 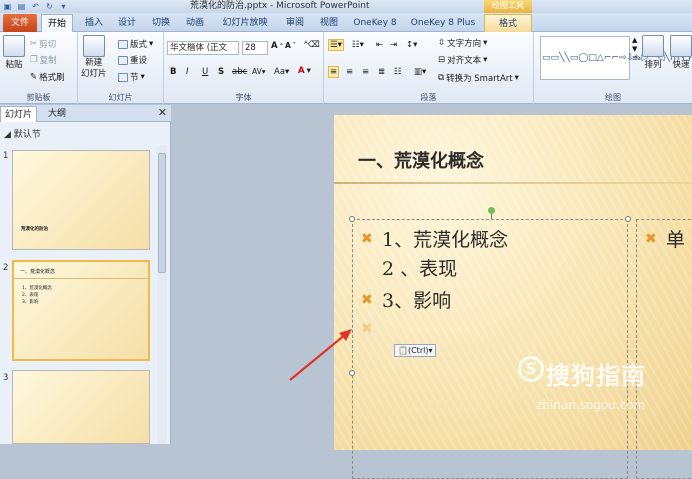 What do you see at coordinates (127, 23) in the screenshot?
I see `tab-design: 设计` at bounding box center [127, 23].